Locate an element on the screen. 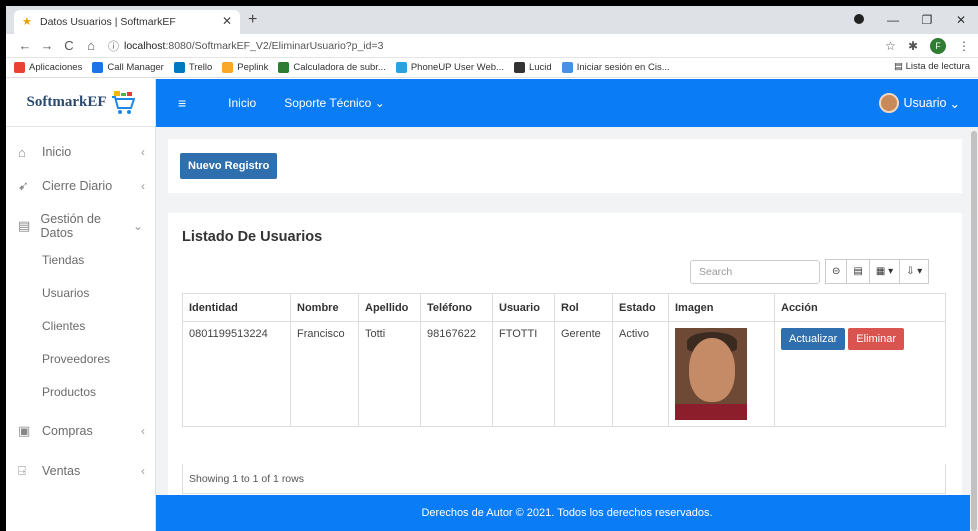  sidebar-item-compras: ▣ Compras ‹ is located at coordinates (80, 431).